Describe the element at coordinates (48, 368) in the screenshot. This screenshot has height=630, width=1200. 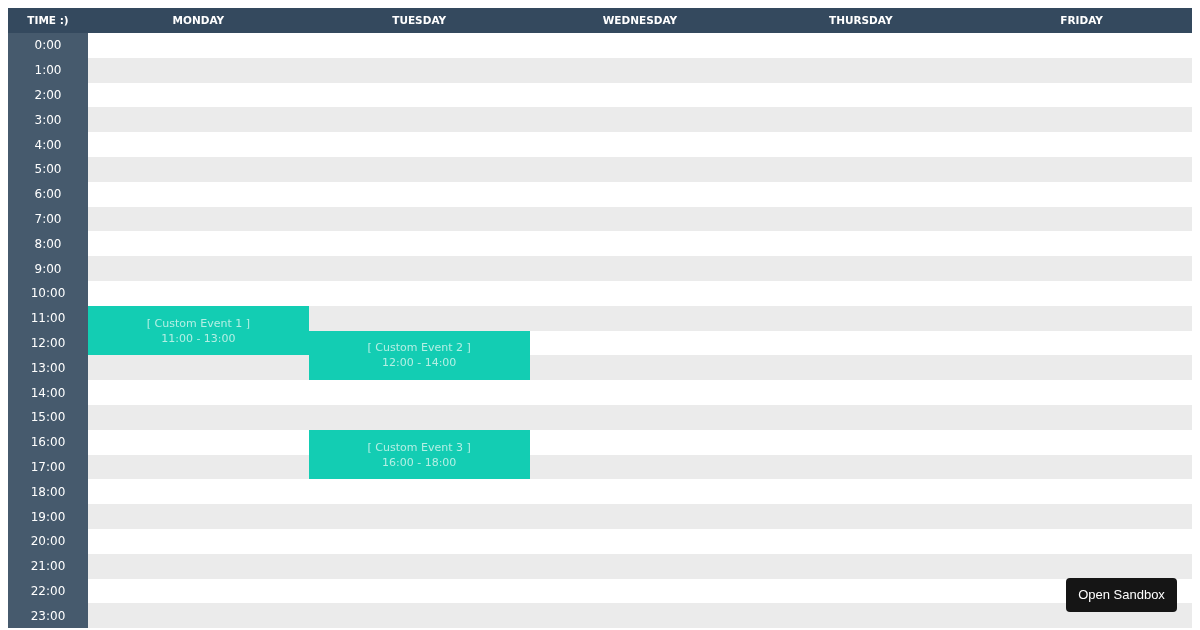
I see `time-label: 13:00` at that location.